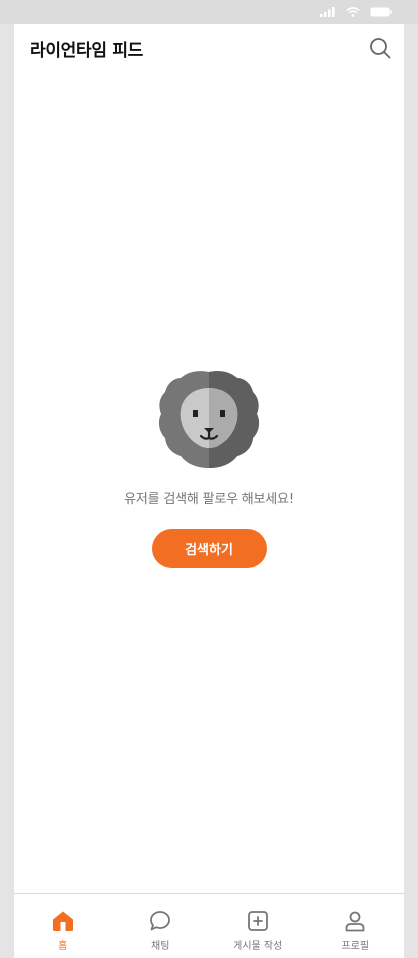  I want to click on tab-create-post: 게시물 작성, so click(258, 926).